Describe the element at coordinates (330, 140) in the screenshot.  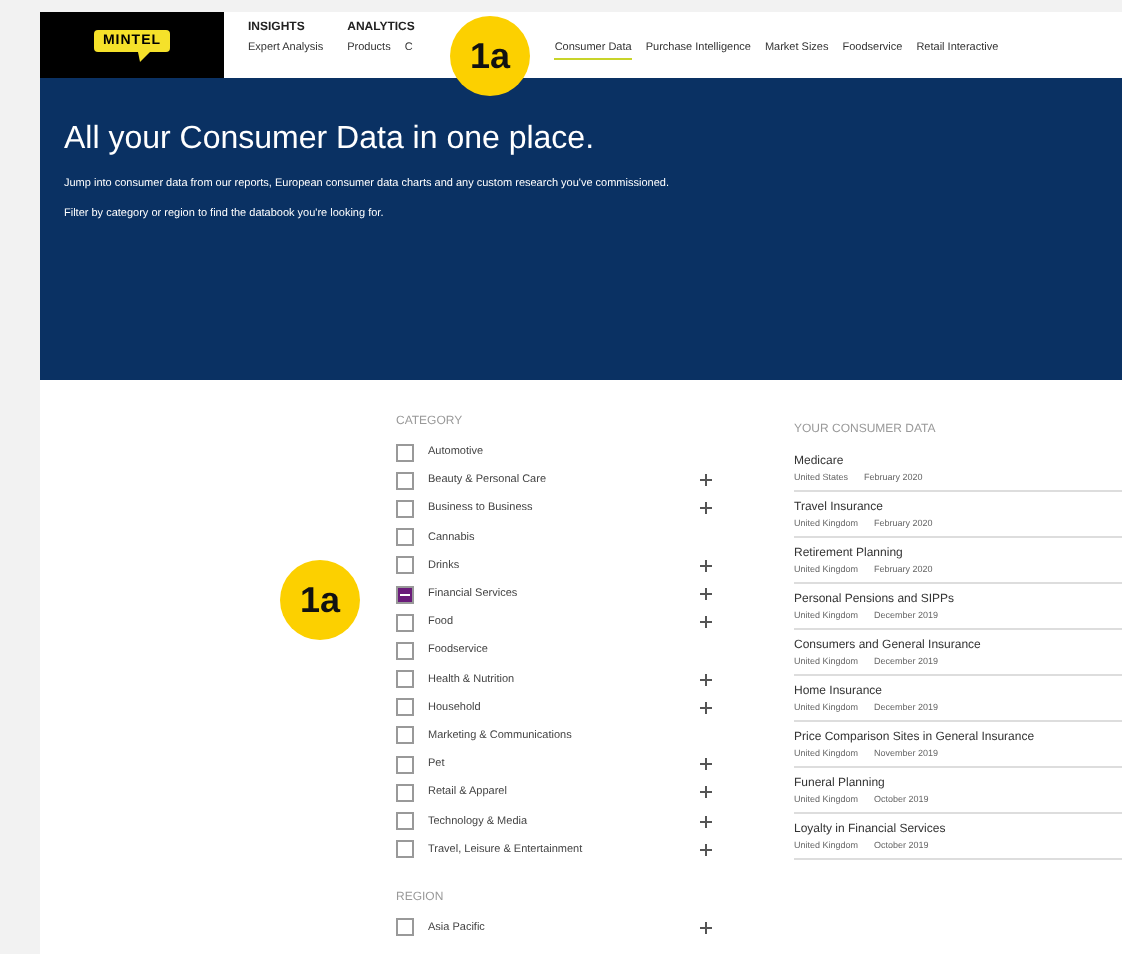
I see `hero-title: All your Consumer Data in one place.` at that location.